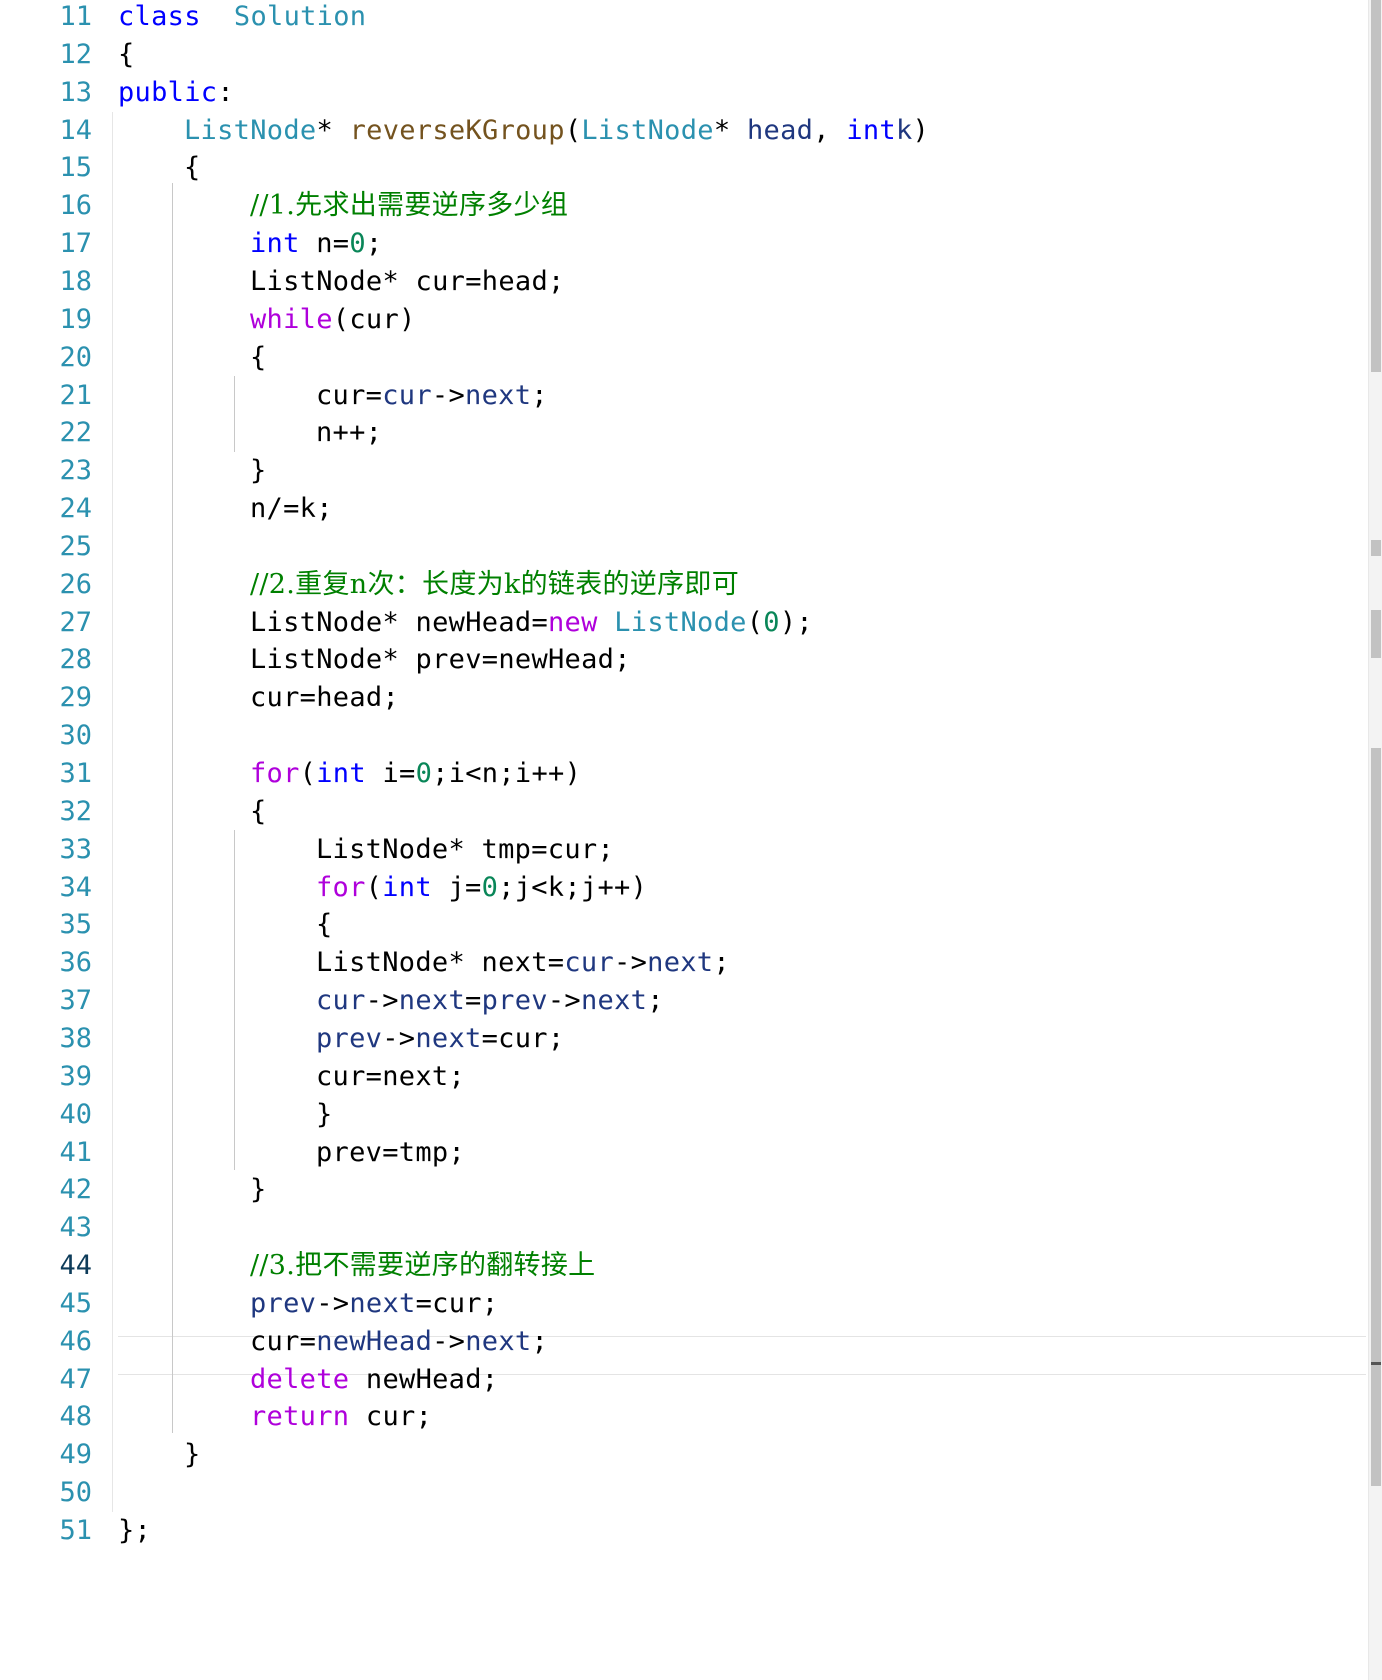 This screenshot has width=1382, height=1680. I want to click on code-line: 16 //1.先求出需要逆序多少组, so click(684, 206).